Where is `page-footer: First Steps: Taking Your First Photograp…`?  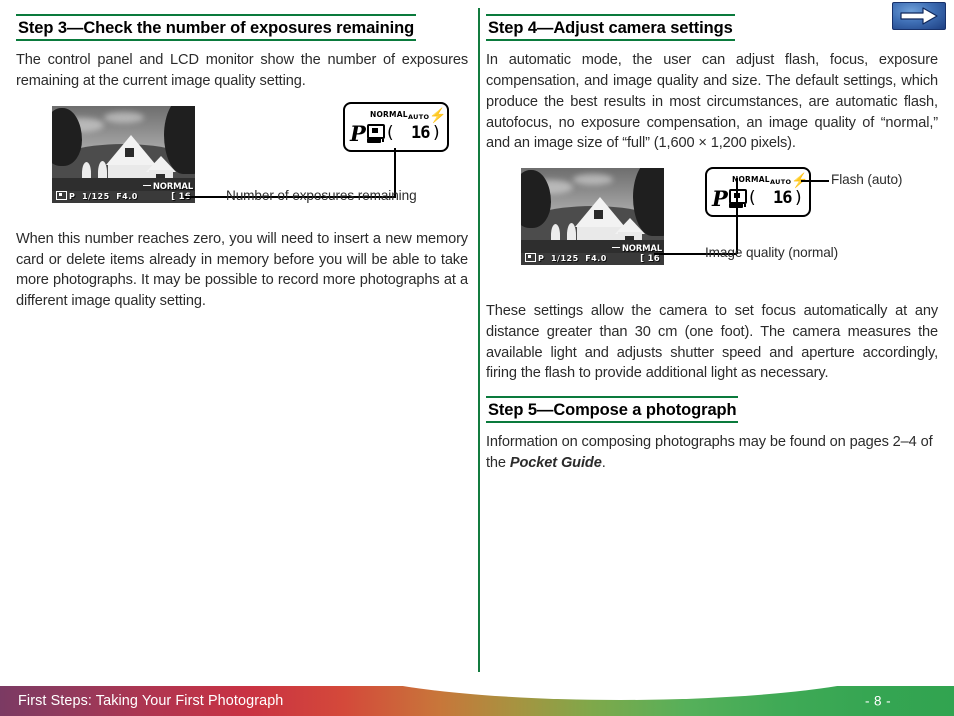
page-footer: First Steps: Taking Your First Photograp… is located at coordinates (477, 701).